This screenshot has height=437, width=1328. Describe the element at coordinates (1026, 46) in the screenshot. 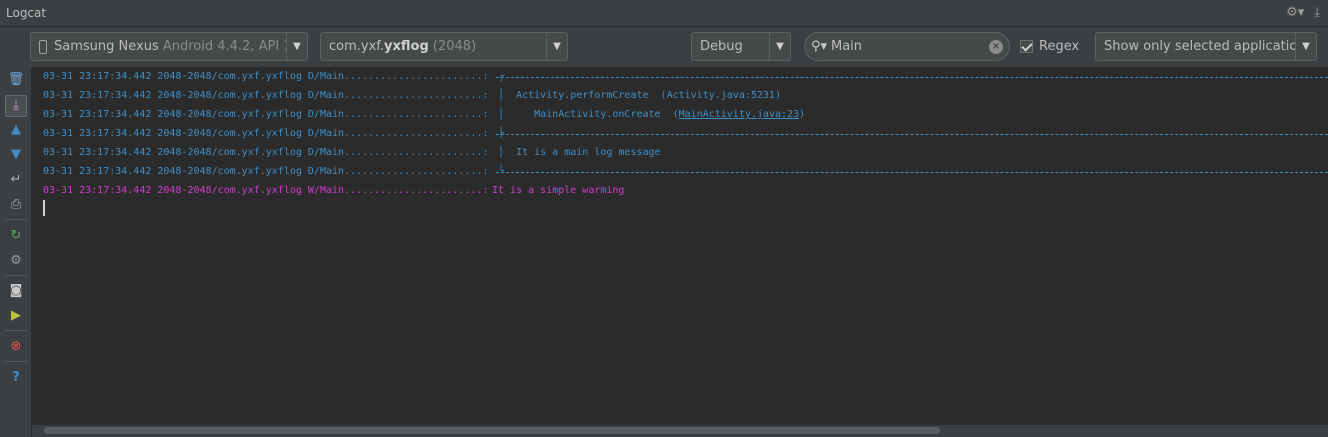

I see `checkbox-checked` at that location.